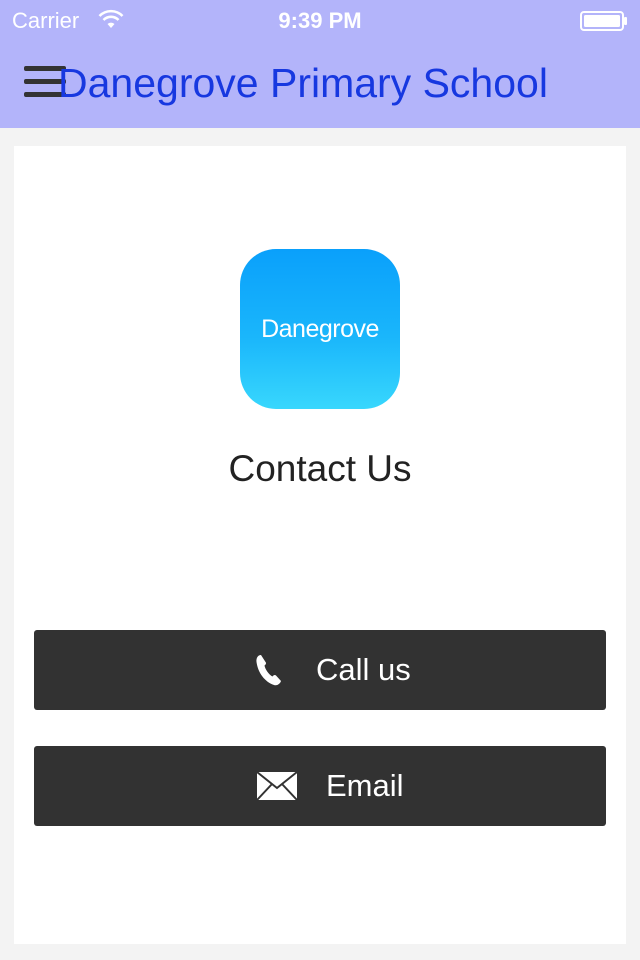 Image resolution: width=640 pixels, height=960 pixels. What do you see at coordinates (277, 786) in the screenshot?
I see `mail-icon` at bounding box center [277, 786].